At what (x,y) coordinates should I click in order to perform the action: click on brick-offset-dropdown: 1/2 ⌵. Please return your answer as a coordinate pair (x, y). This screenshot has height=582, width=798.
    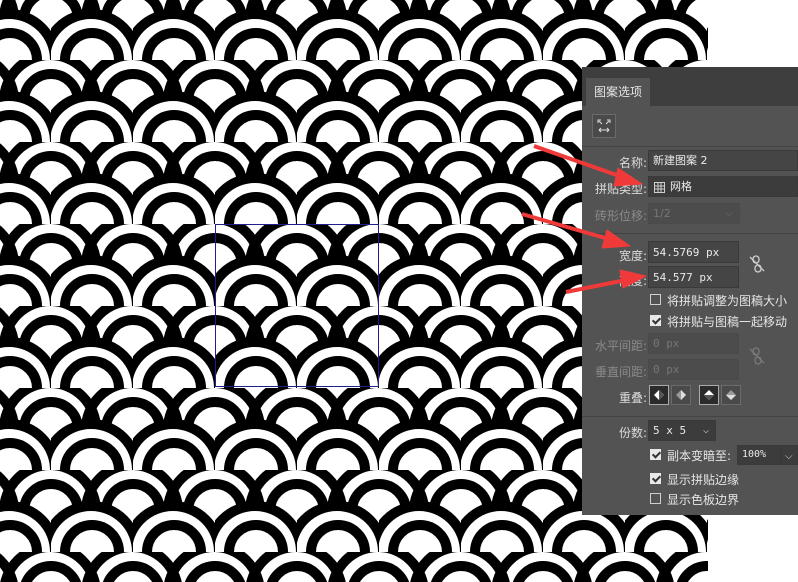
    Looking at the image, I should click on (694, 213).